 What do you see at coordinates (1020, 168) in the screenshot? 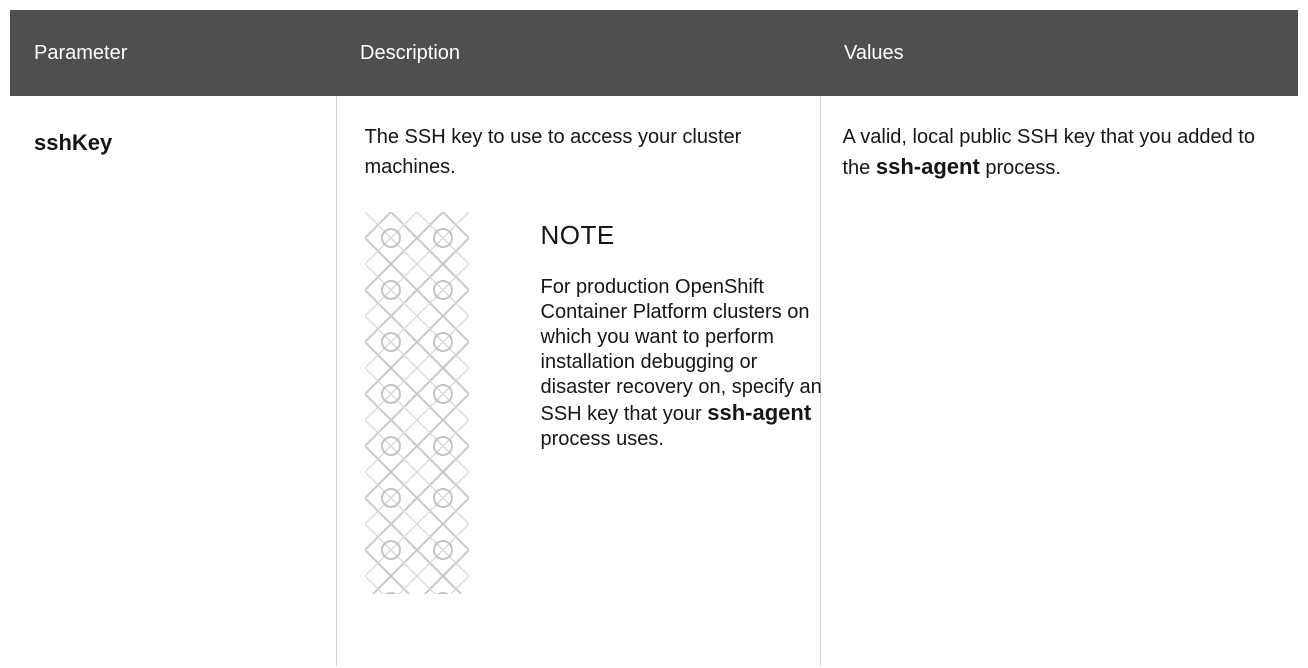
I see `values-text-after: process.` at bounding box center [1020, 168].